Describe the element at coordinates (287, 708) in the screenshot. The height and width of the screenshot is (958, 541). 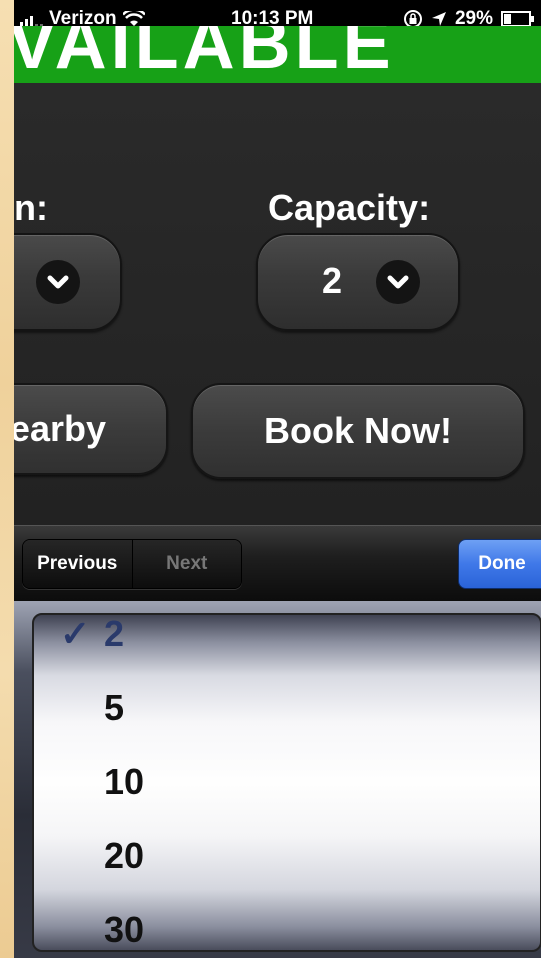
I see `picker-option: 5` at that location.